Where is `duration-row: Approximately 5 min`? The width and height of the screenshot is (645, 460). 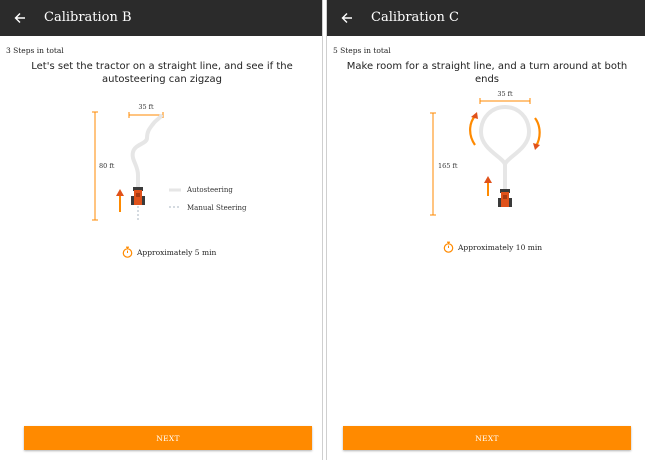
duration-row: Approximately 5 min is located at coordinates (169, 252).